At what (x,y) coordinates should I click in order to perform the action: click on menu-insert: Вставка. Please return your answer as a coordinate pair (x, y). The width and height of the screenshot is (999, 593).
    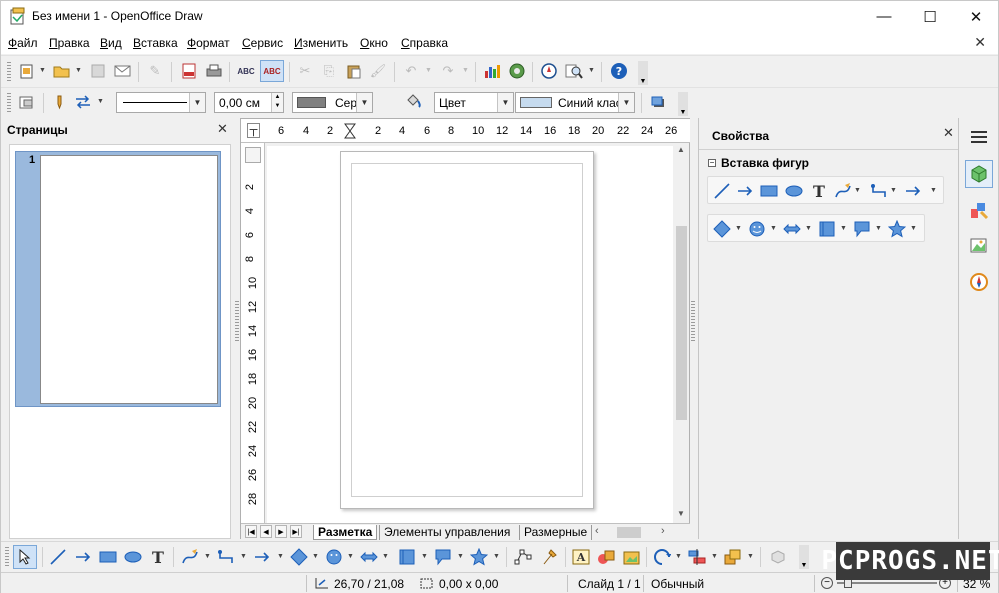
    Looking at the image, I should click on (155, 43).